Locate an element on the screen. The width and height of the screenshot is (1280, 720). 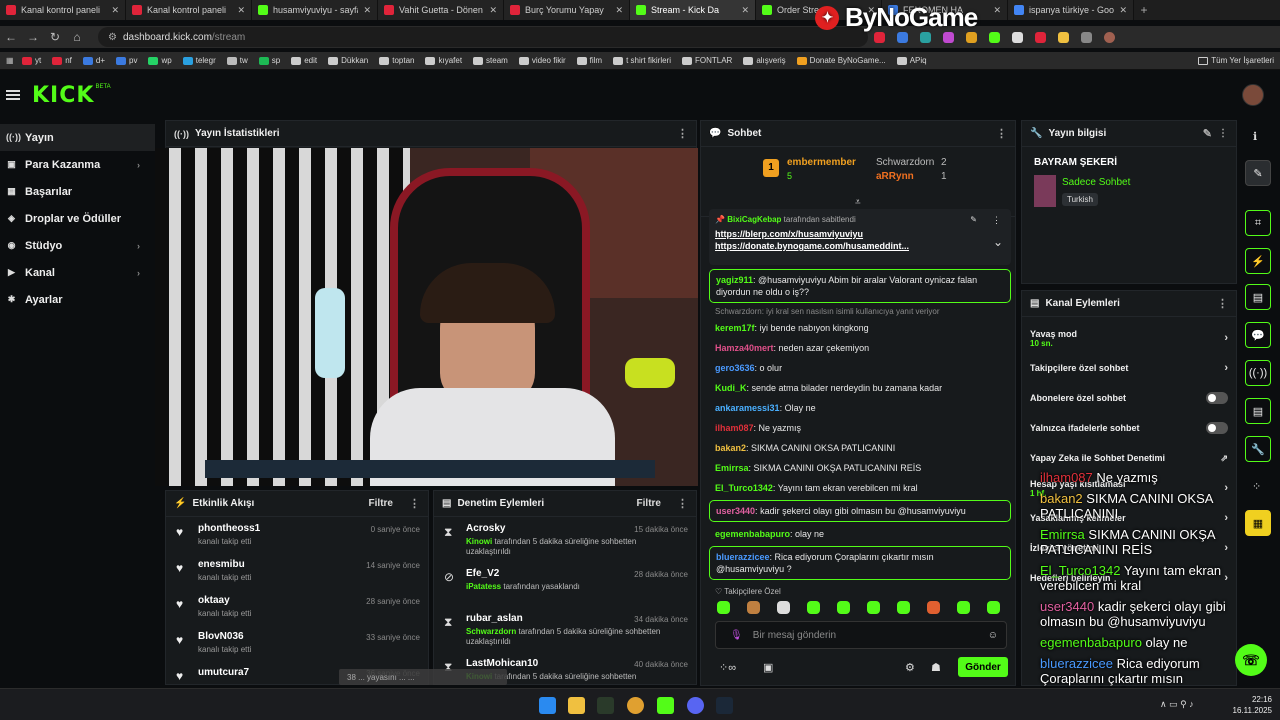
chrome-icon is located at coordinates (635, 705).